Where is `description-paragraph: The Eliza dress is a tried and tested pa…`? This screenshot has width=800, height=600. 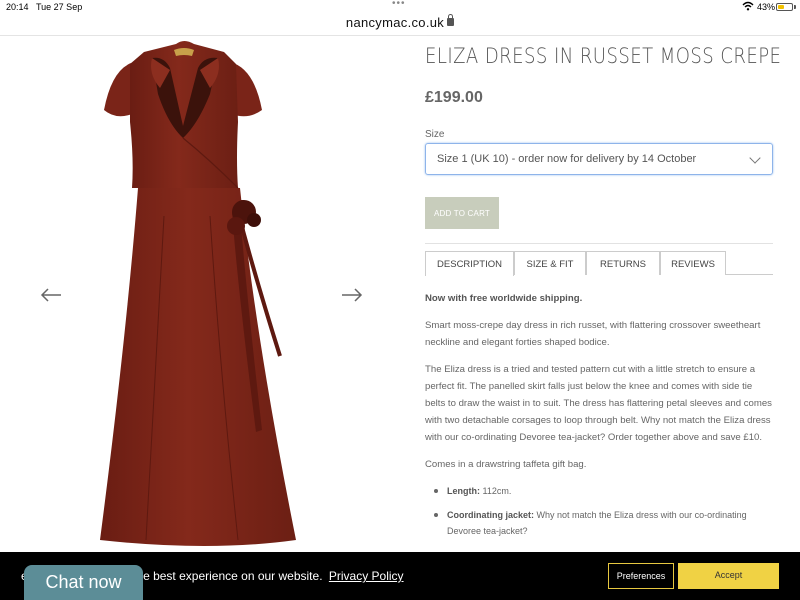 description-paragraph: The Eliza dress is a tried and tested pa… is located at coordinates (598, 403).